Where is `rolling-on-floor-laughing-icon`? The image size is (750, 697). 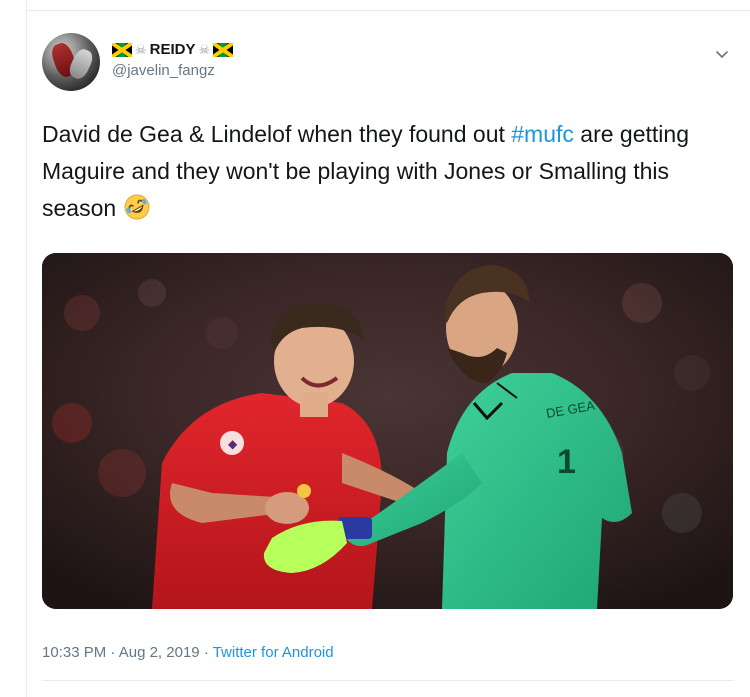 rolling-on-floor-laughing-icon is located at coordinates (137, 207).